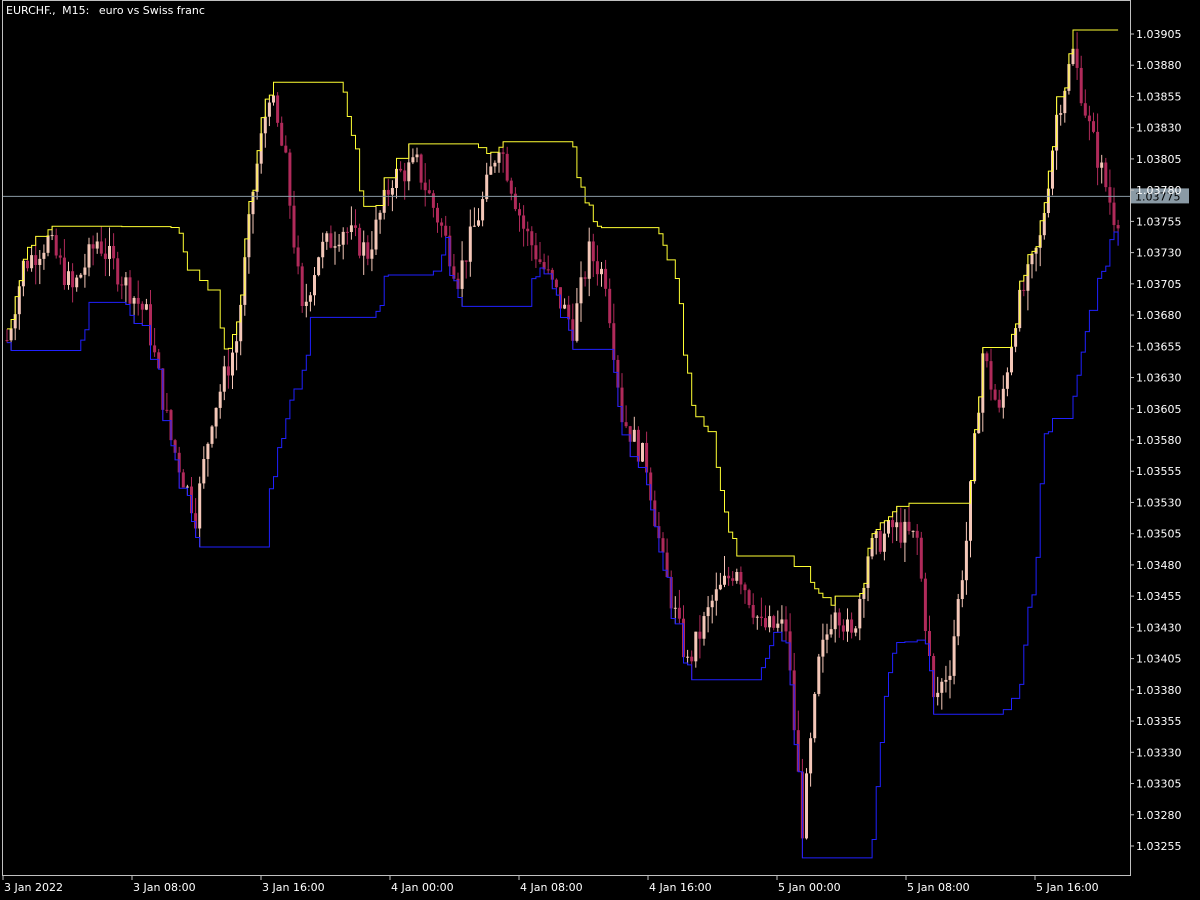  Describe the element at coordinates (1159, 346) in the screenshot. I see `y-tick-label: 1.03655` at that location.